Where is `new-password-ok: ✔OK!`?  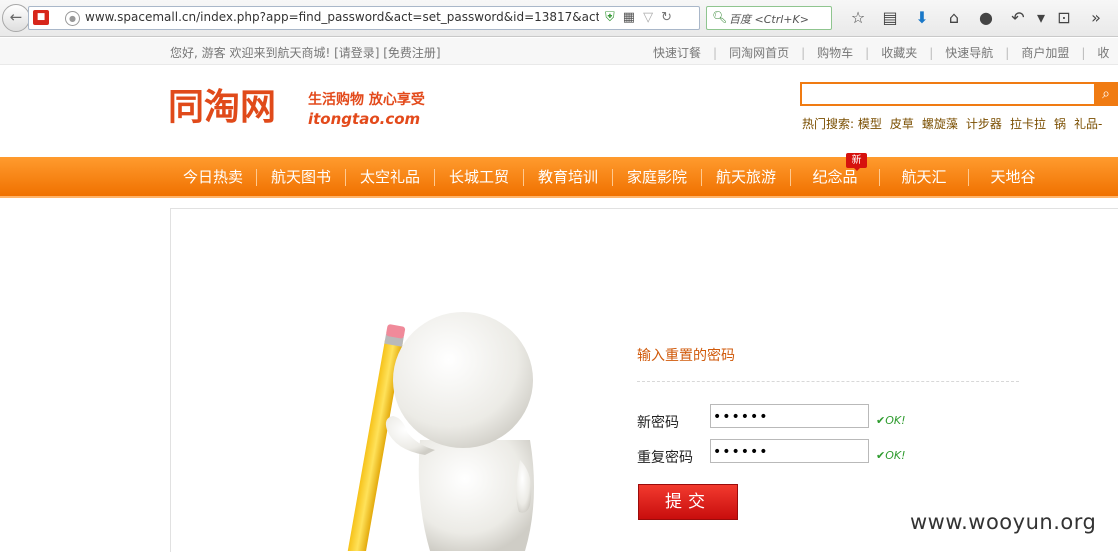
new-password-ok: ✔OK! is located at coordinates (891, 420).